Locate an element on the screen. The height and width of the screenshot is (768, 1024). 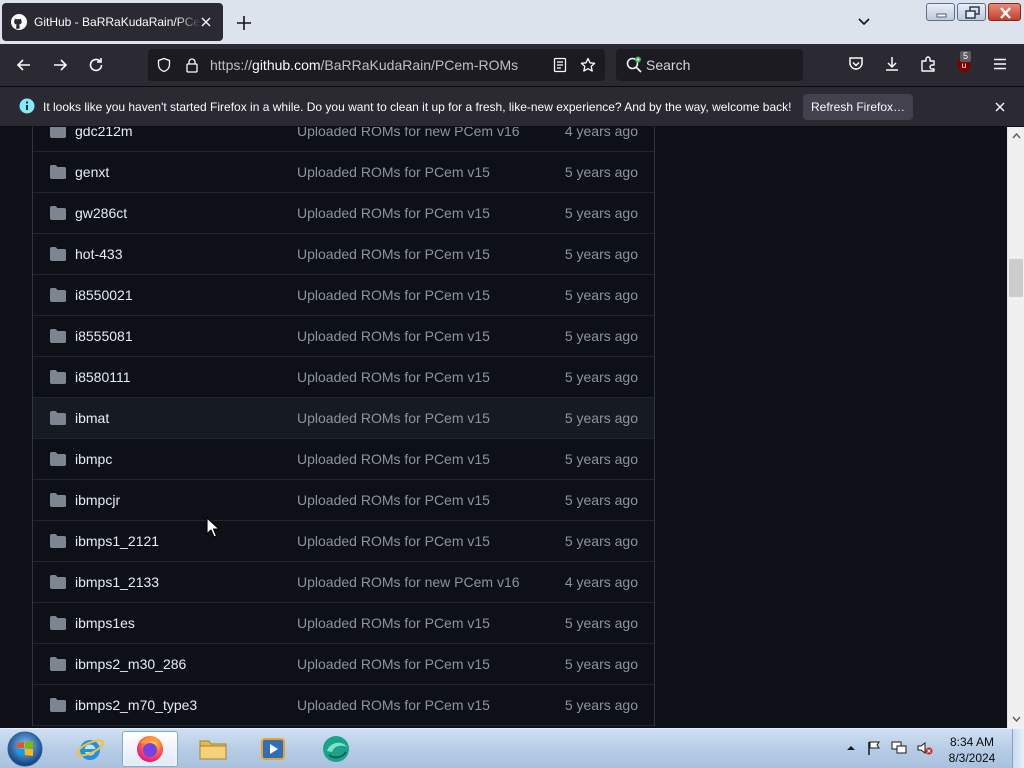
hamburger-menu-icon is located at coordinates (1000, 64).